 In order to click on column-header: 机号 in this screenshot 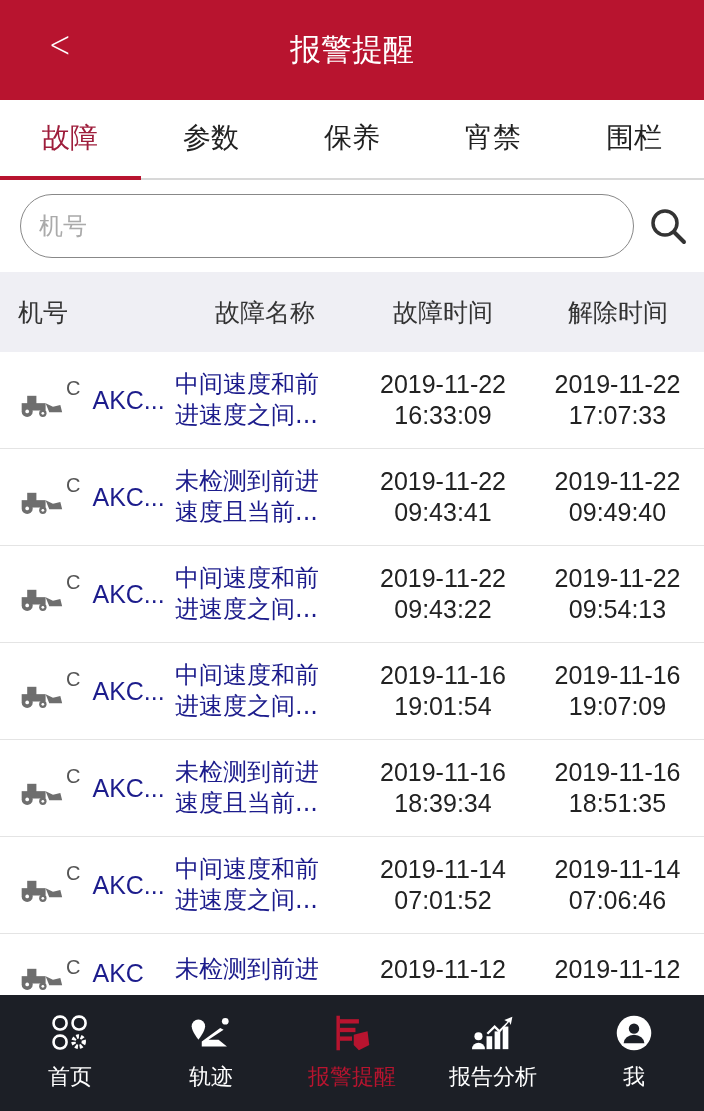, I will do `click(43, 312)`.